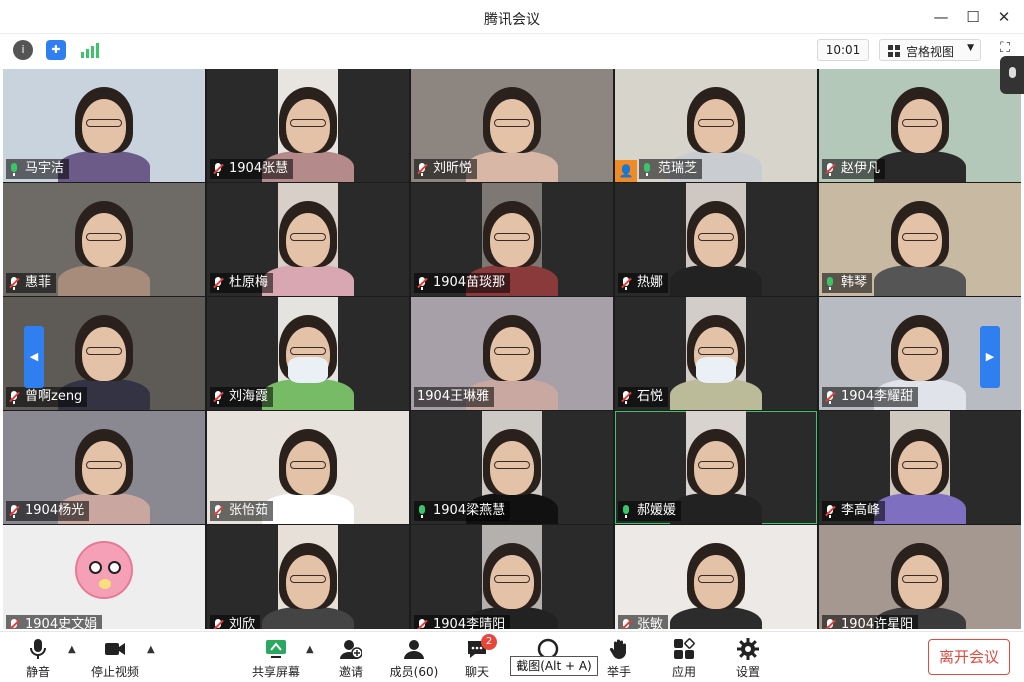 Image resolution: width=1024 pixels, height=682 pixels. What do you see at coordinates (308, 467) in the screenshot?
I see `participant-tile: 张怡茹` at bounding box center [308, 467].